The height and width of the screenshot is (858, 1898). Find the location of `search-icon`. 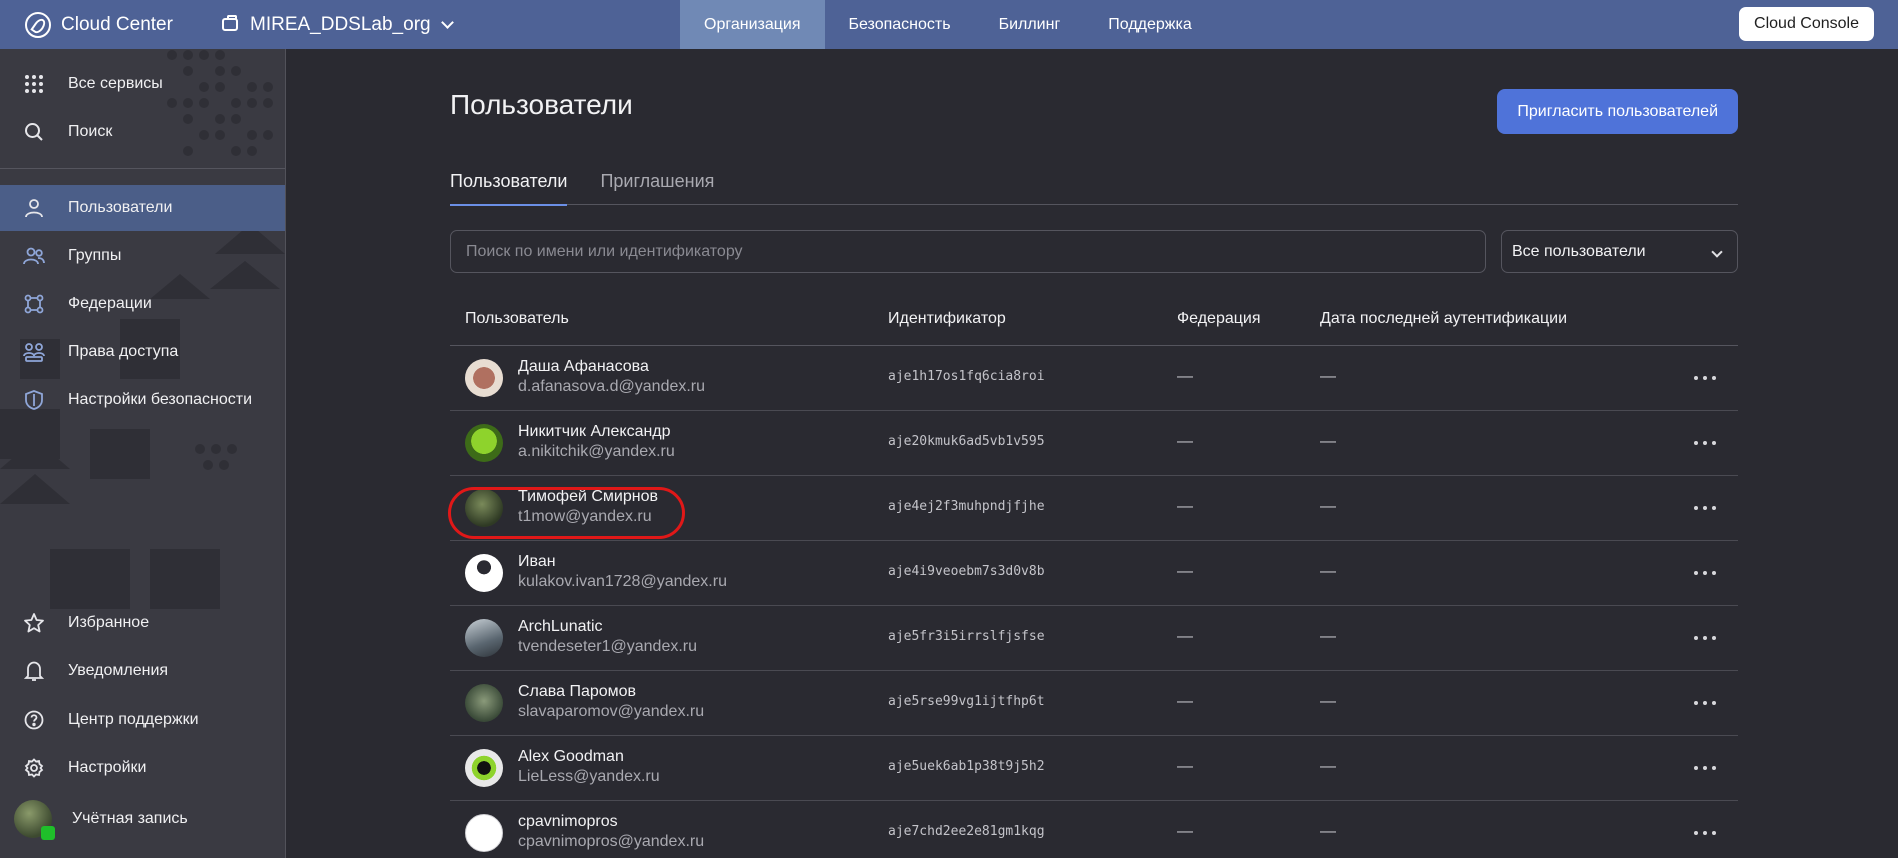

search-icon is located at coordinates (34, 132).